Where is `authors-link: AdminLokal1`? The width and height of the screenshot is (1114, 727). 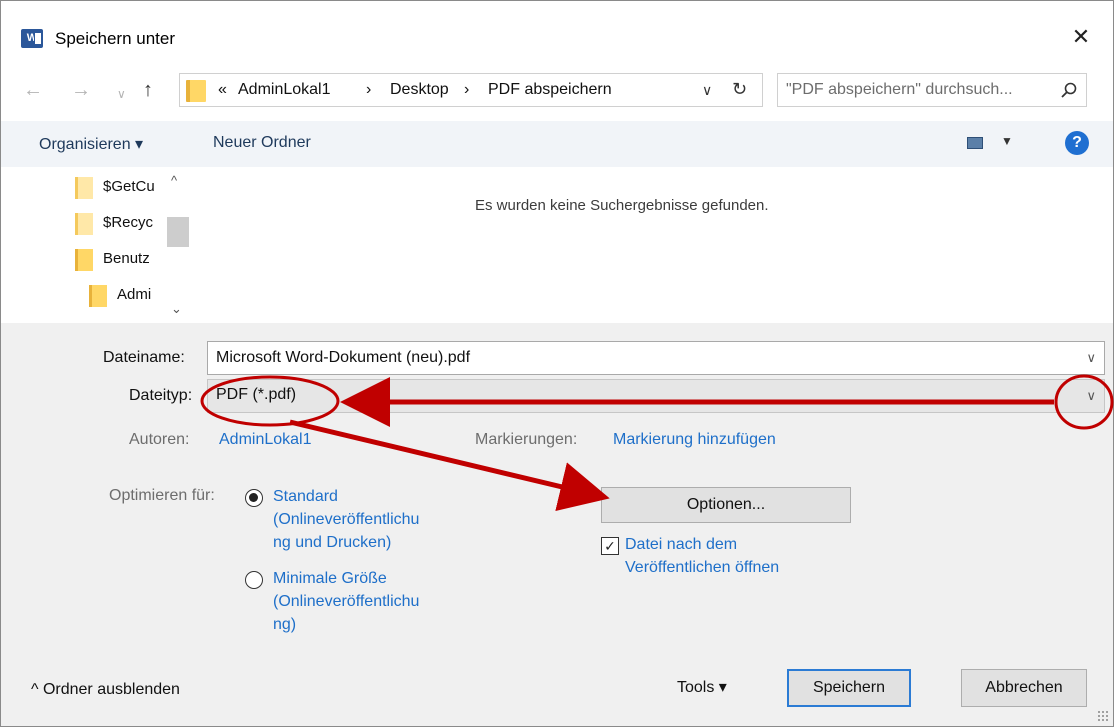 authors-link: AdminLokal1 is located at coordinates (265, 440).